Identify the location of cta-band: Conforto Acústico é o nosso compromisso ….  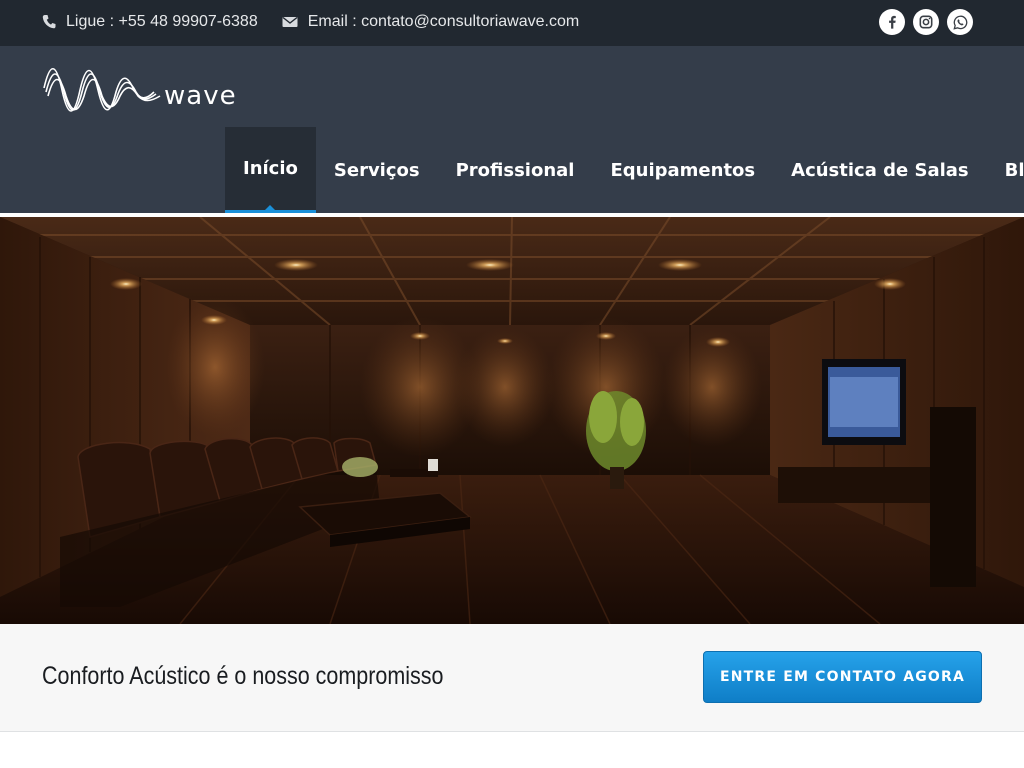
(512, 678).